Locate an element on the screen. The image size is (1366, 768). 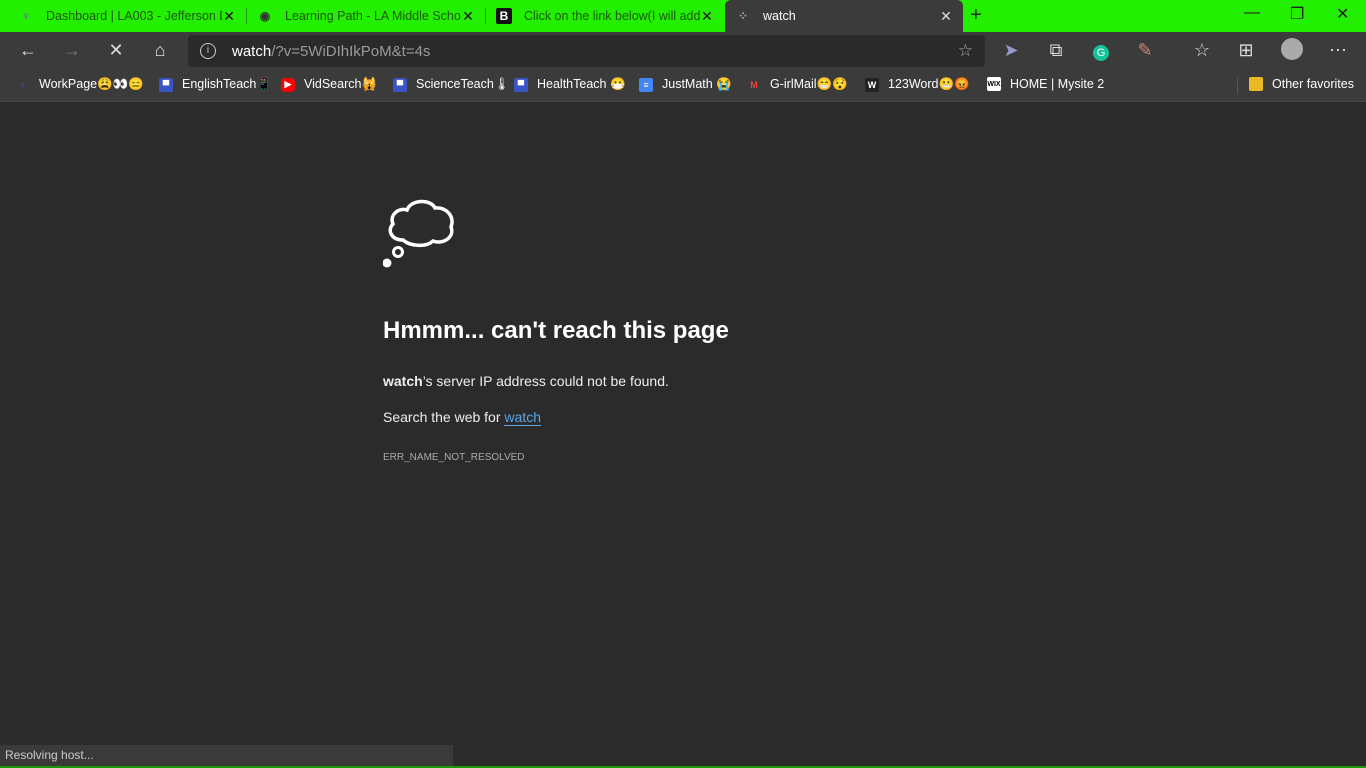
bookmark-label: JustMath 😭 is located at coordinates (697, 84).